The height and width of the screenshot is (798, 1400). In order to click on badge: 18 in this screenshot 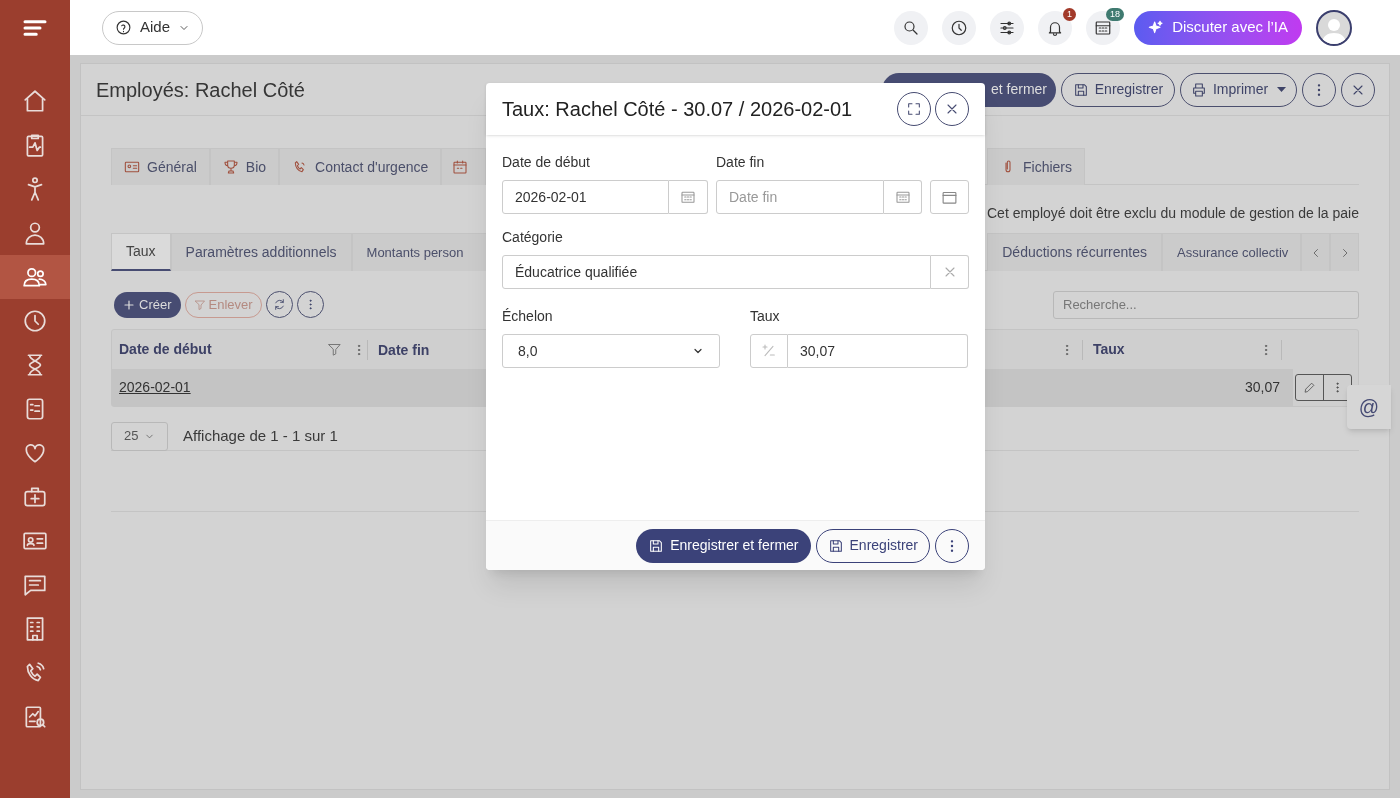, I will do `click(1115, 14)`.